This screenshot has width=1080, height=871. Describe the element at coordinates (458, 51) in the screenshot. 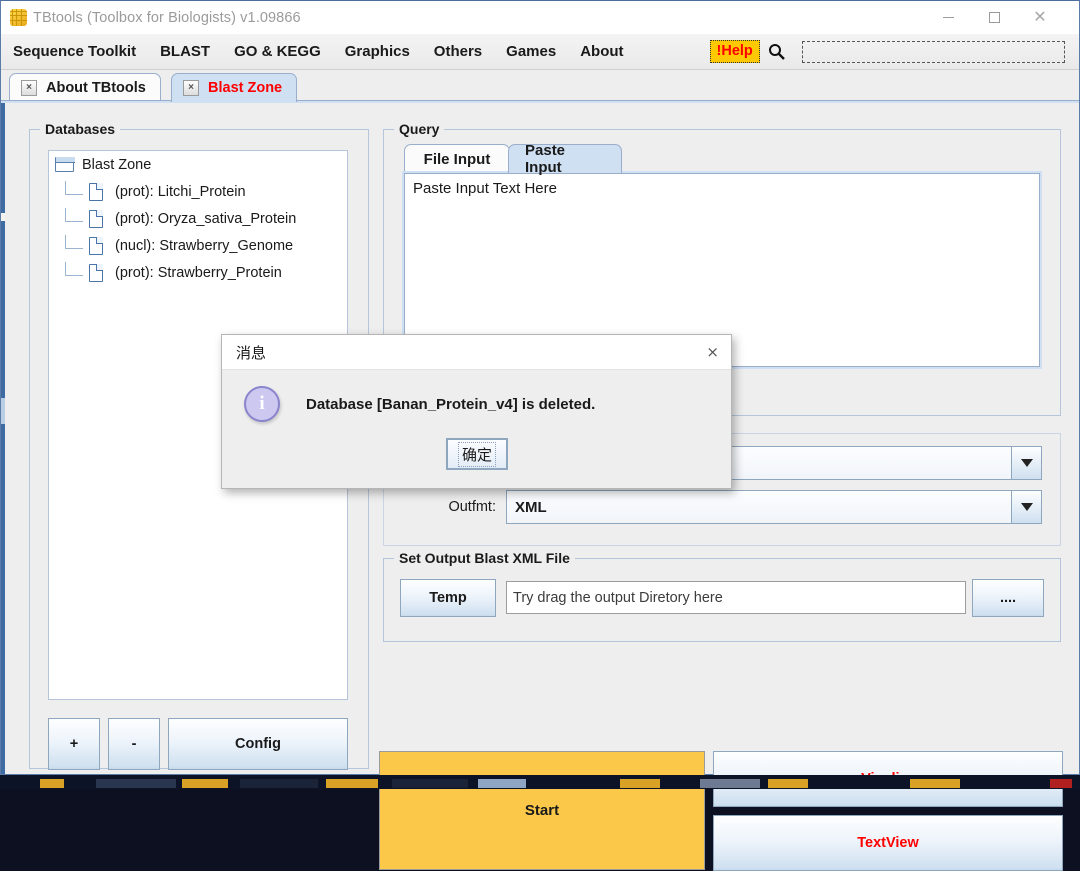

I see `menu-others: Others` at that location.